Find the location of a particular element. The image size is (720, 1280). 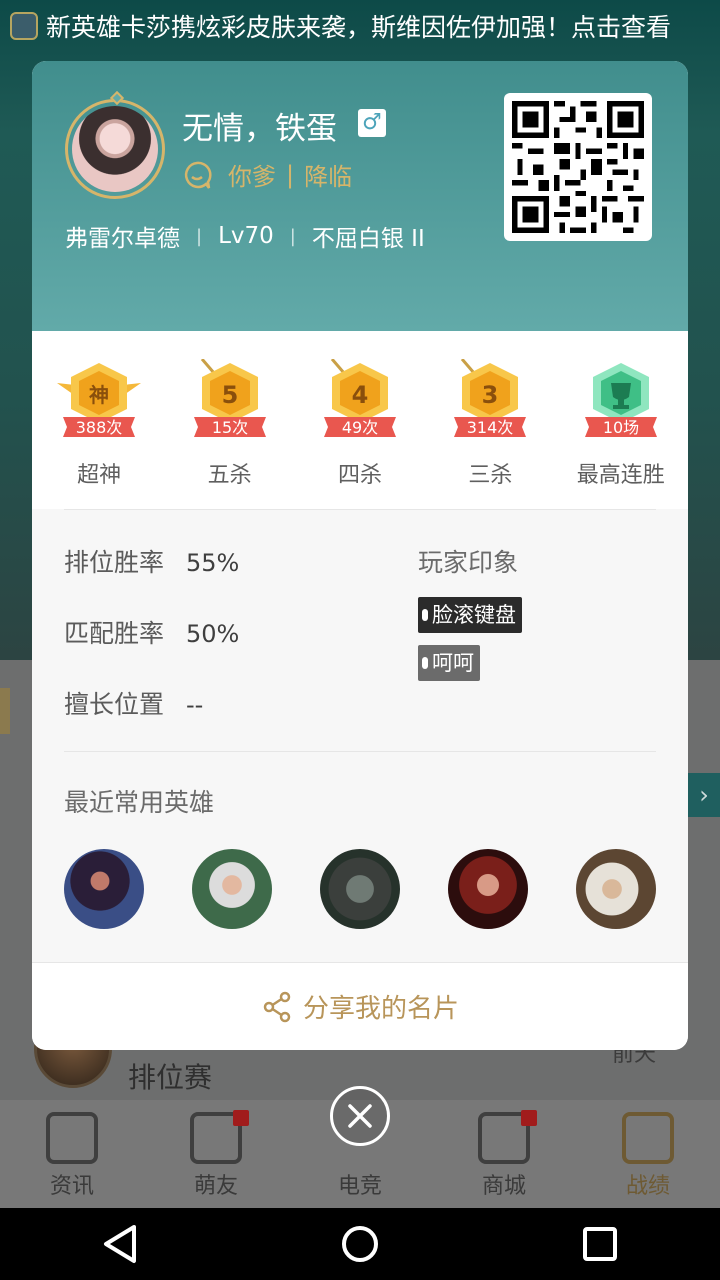

preferred-position: 擅长位置 -- is located at coordinates (133, 703).